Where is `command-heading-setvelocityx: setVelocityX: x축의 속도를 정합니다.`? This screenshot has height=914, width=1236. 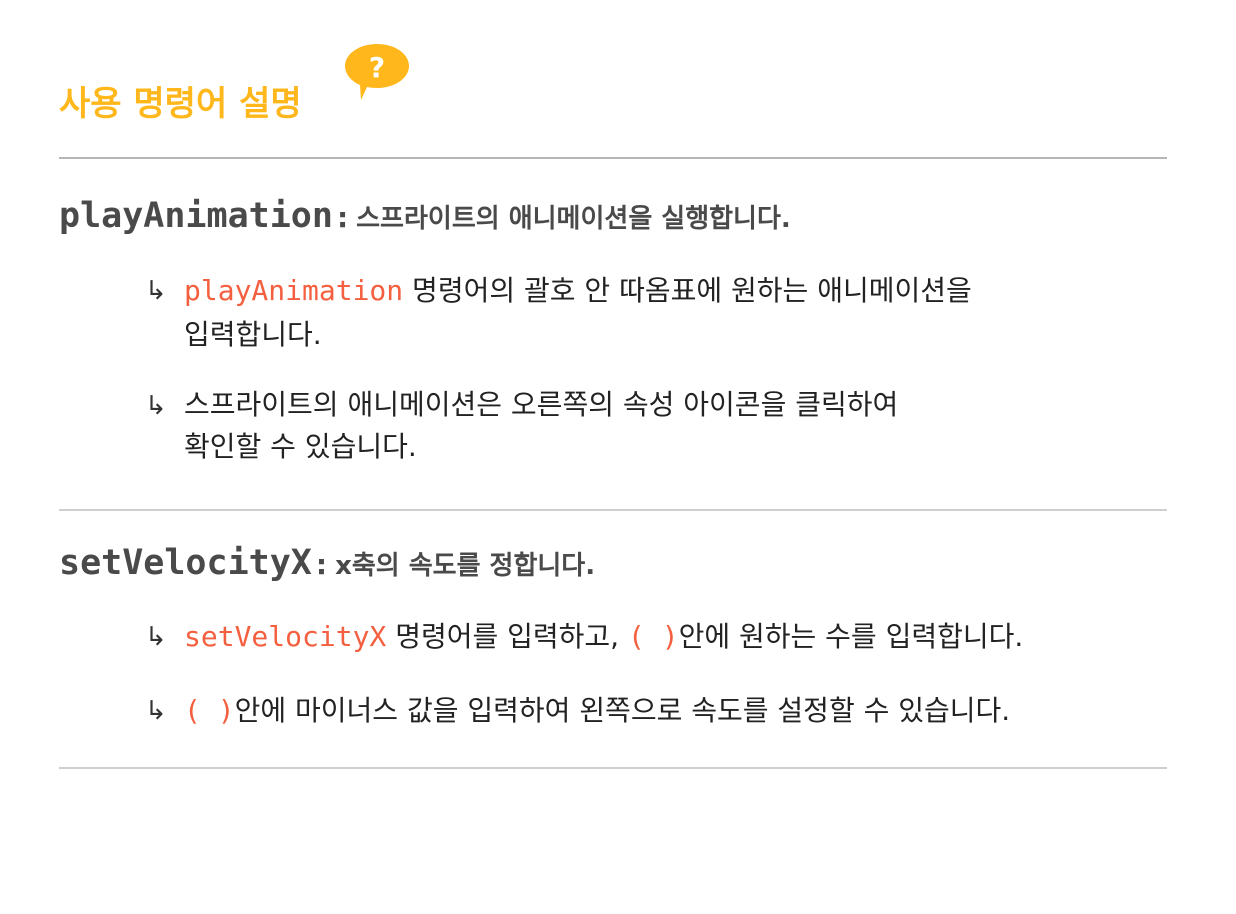 command-heading-setvelocityx: setVelocityX: x축의 속도를 정합니다. is located at coordinates (327, 563).